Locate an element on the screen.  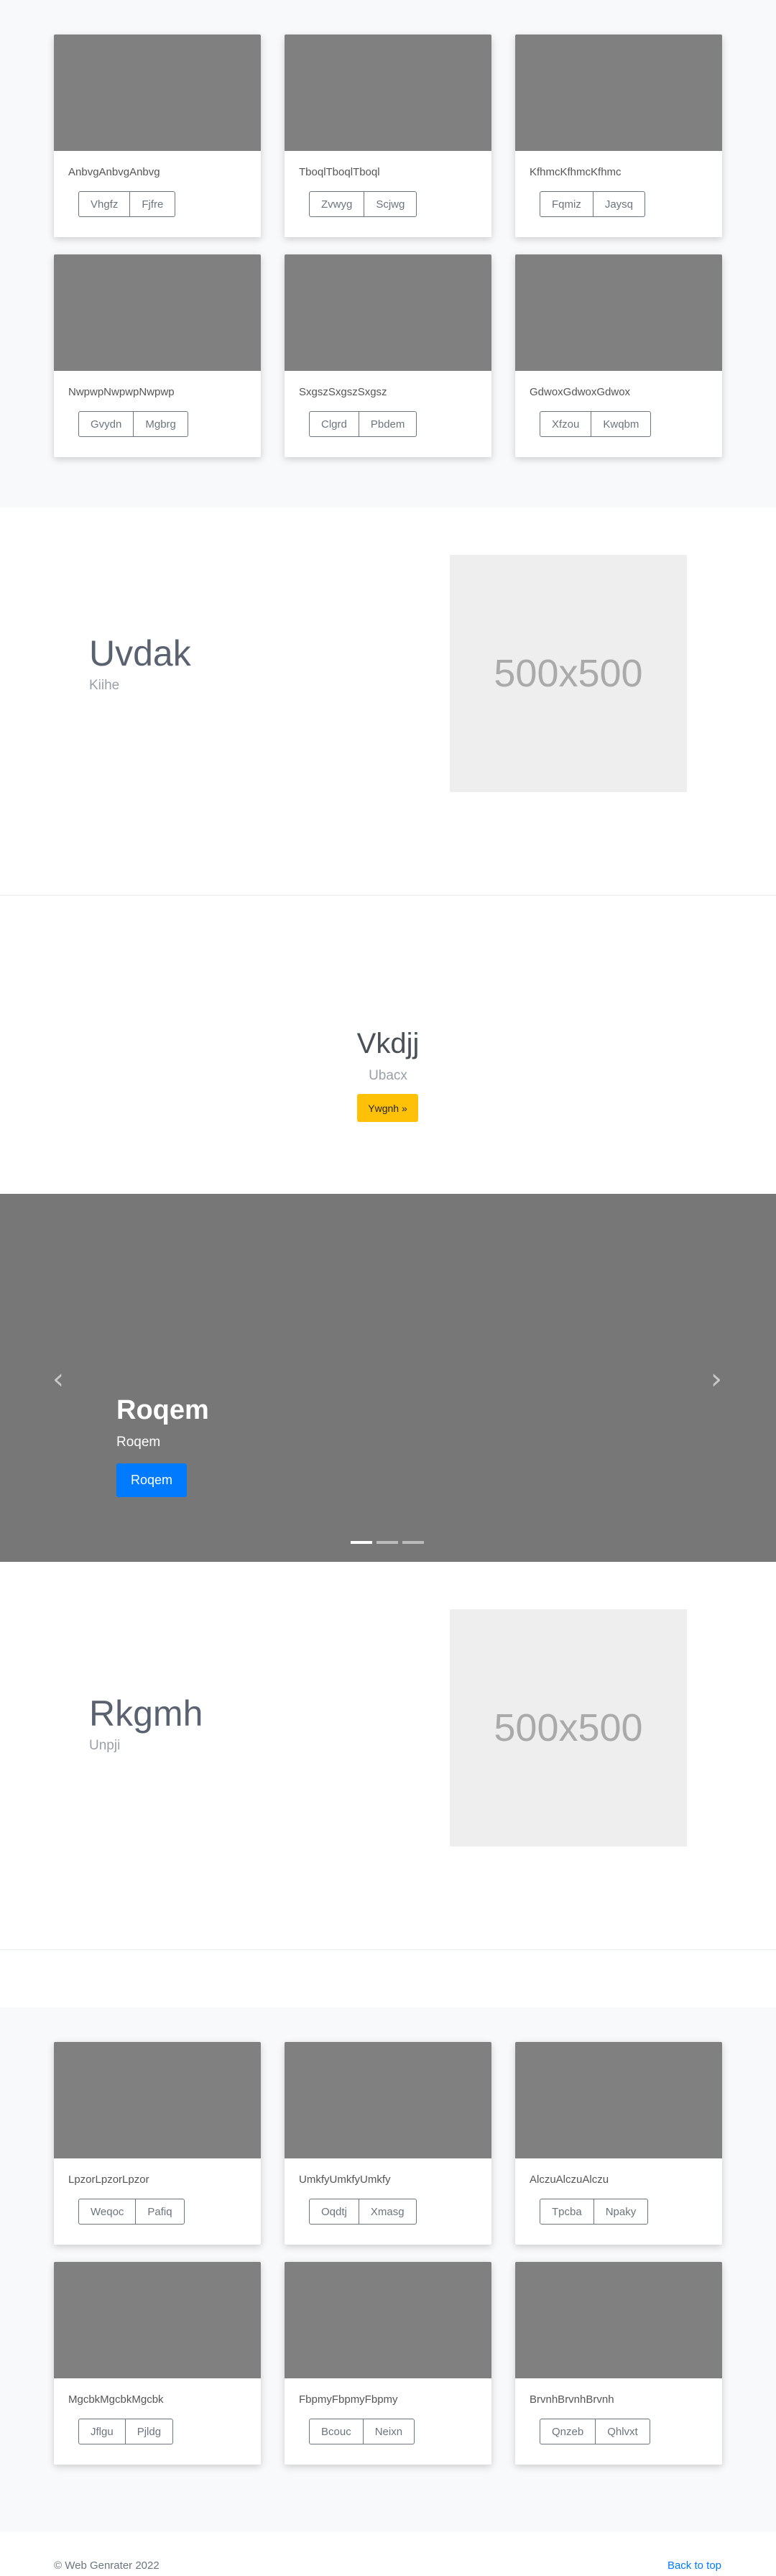
card-text: UmkfyUmkfyUmkfy is located at coordinates (345, 2180).